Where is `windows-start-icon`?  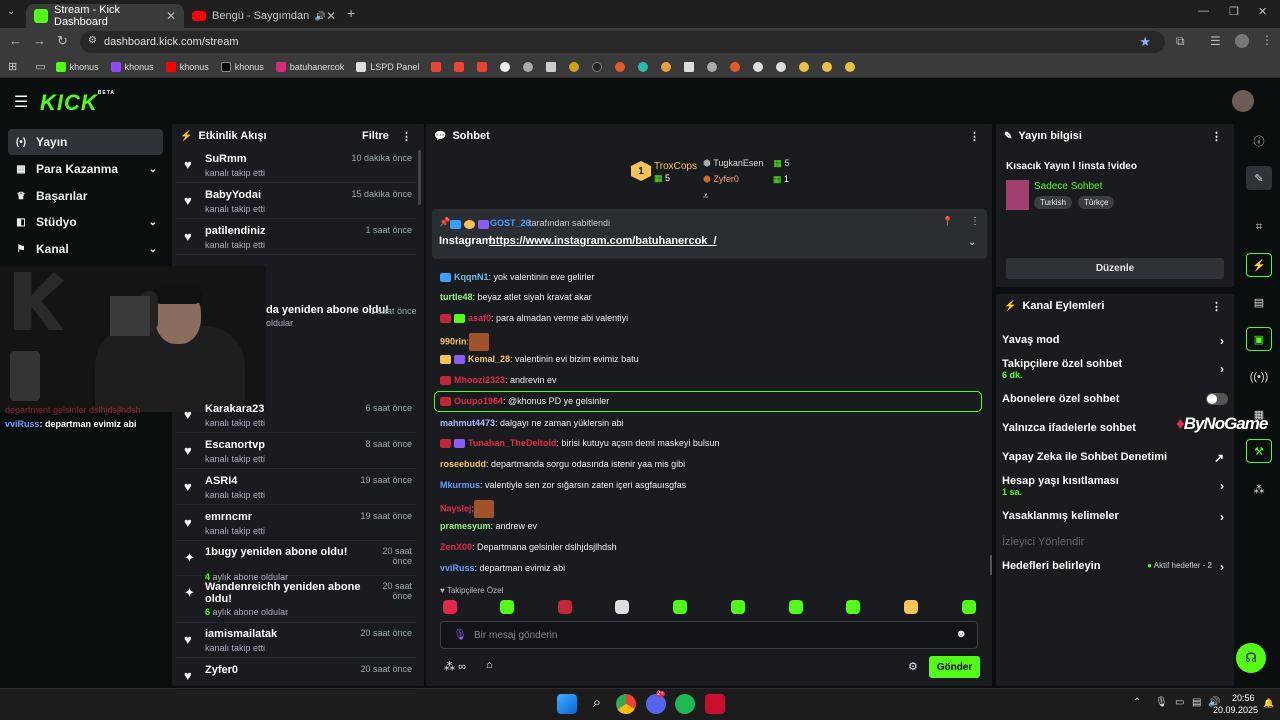 windows-start-icon is located at coordinates (567, 704).